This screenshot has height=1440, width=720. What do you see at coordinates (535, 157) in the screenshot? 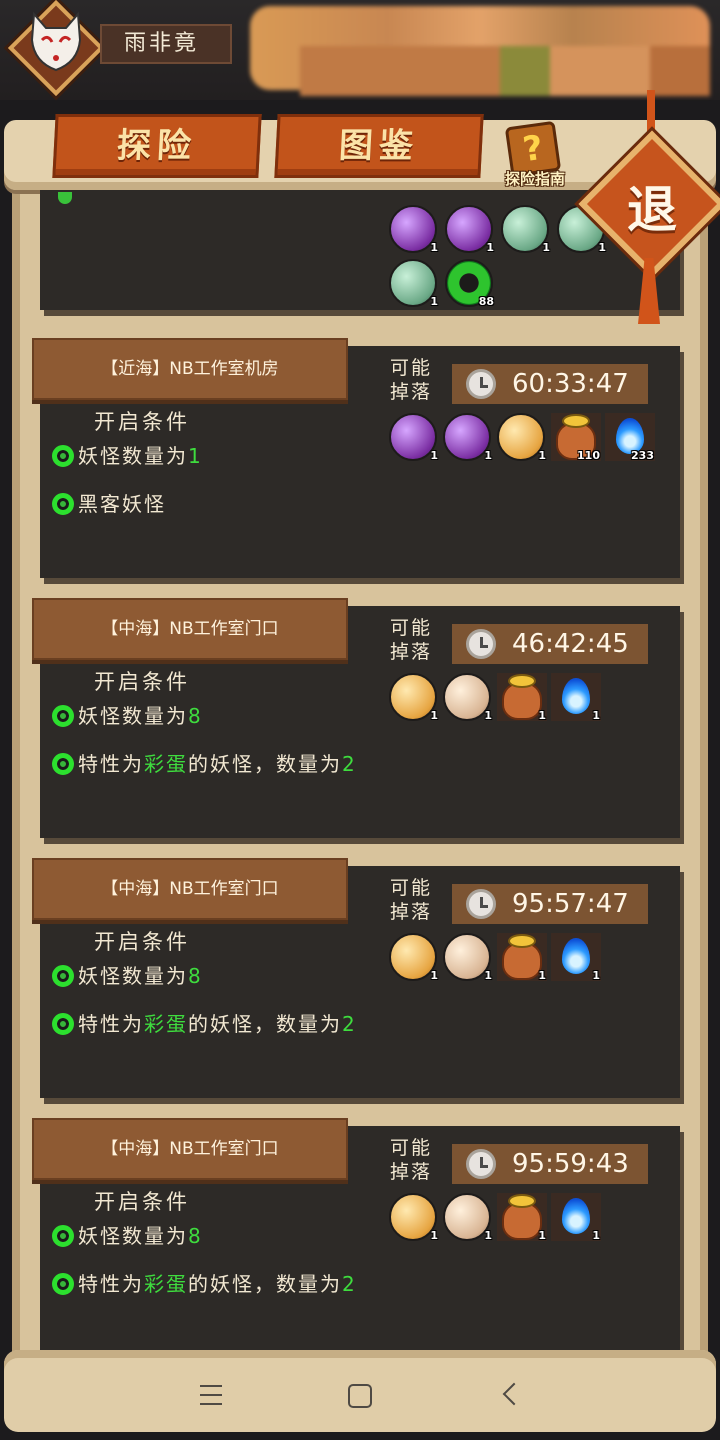
I see `explore-guide-button: ? 探险指南` at bounding box center [535, 157].